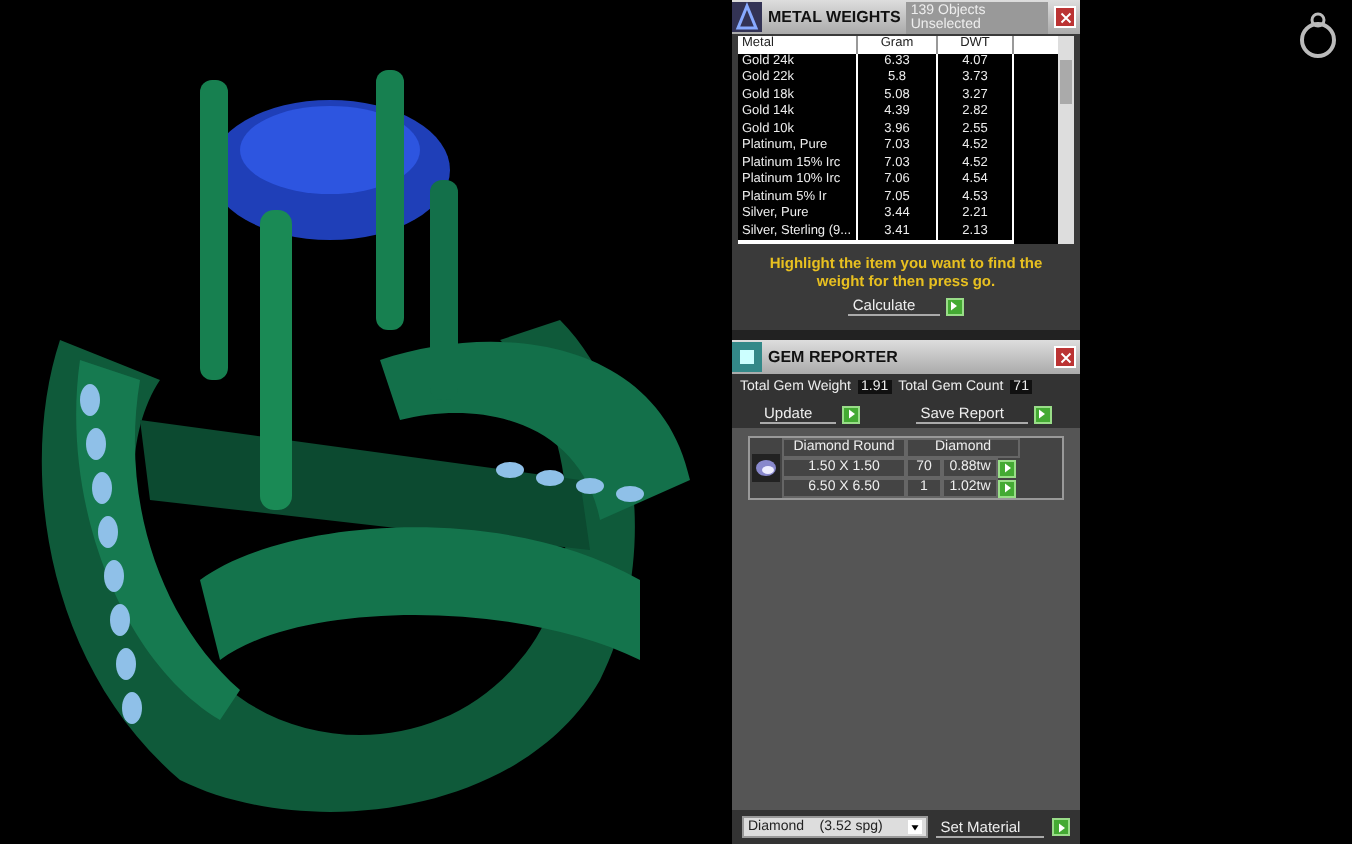 This screenshot has height=844, width=1352. What do you see at coordinates (1066, 140) in the screenshot?
I see `scrollbar` at bounding box center [1066, 140].